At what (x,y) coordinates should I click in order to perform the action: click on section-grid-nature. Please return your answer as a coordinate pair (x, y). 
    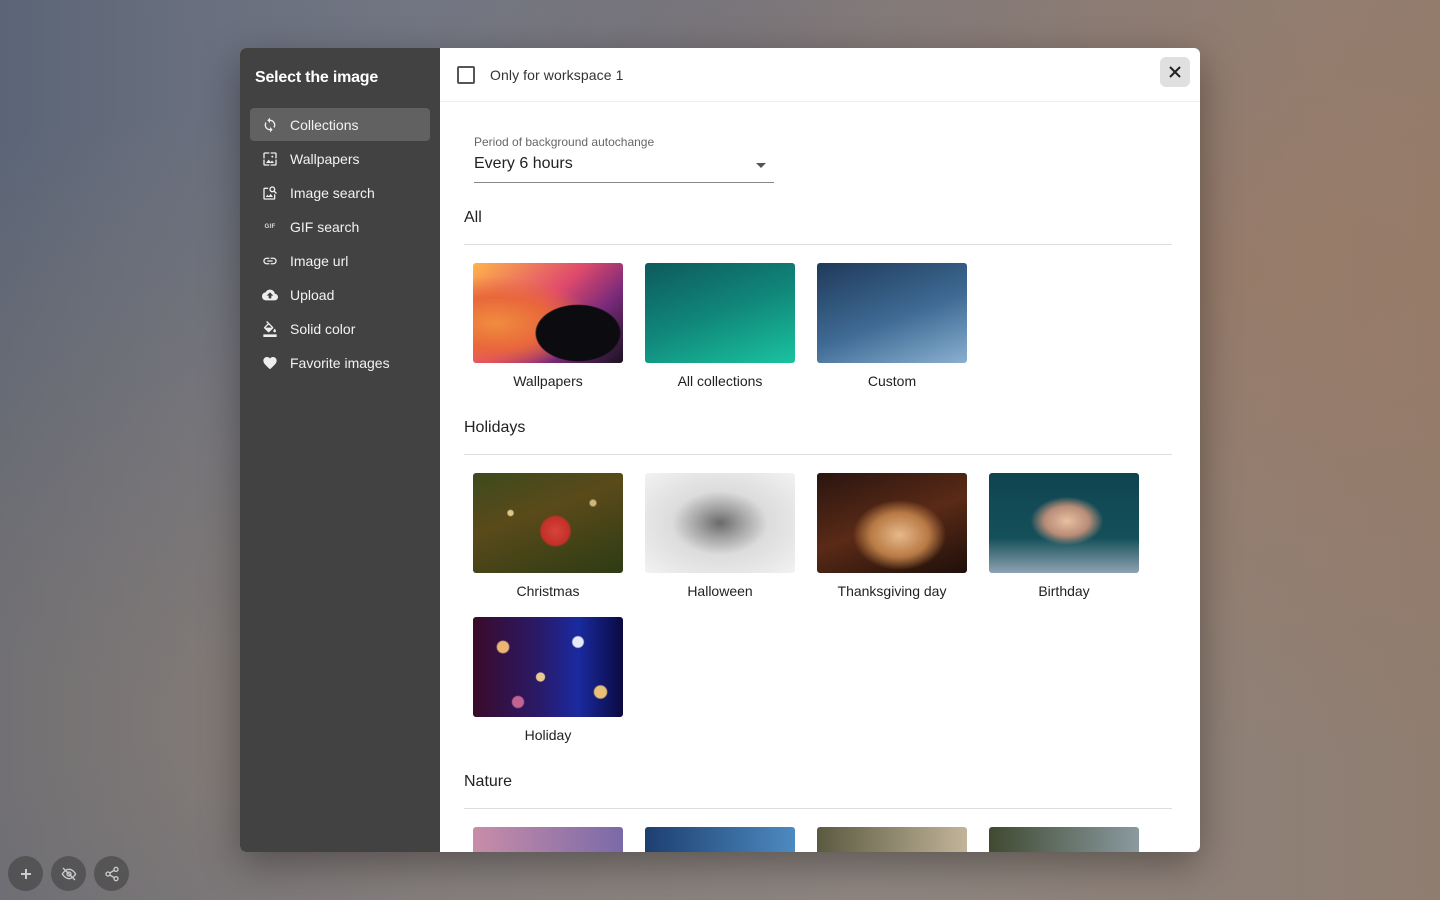
    Looking at the image, I should click on (818, 830).